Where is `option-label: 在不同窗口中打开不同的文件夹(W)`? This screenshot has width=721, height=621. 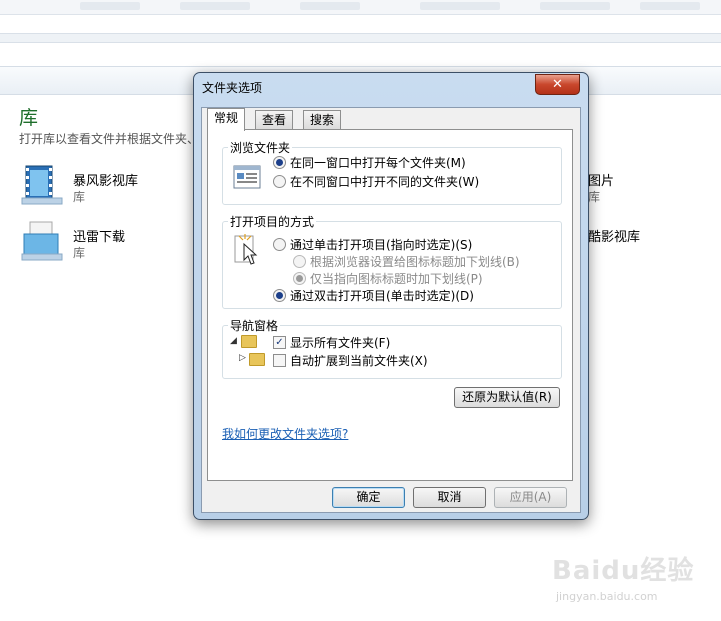
option-label: 在不同窗口中打开不同的文件夹(W) is located at coordinates (385, 182).